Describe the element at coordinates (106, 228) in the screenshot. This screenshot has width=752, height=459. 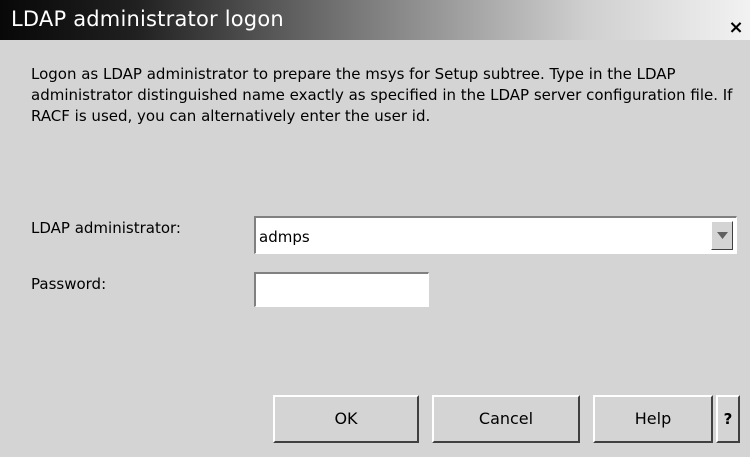
I see `ldap-administrator-label: LDAP administrator:` at that location.